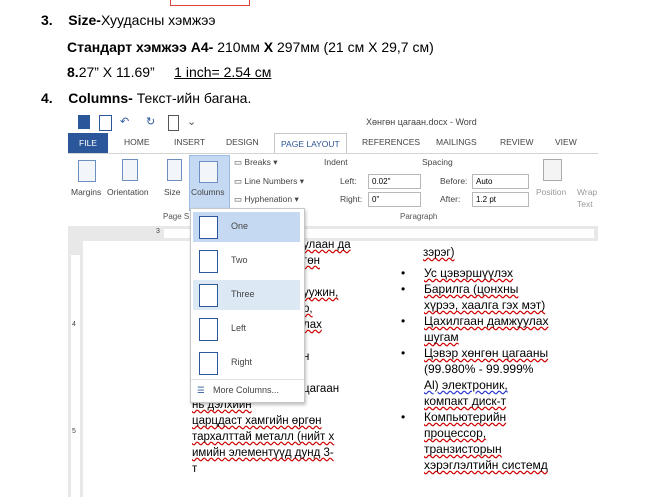  Describe the element at coordinates (173, 123) in the screenshot. I see `new-document-icon` at that location.